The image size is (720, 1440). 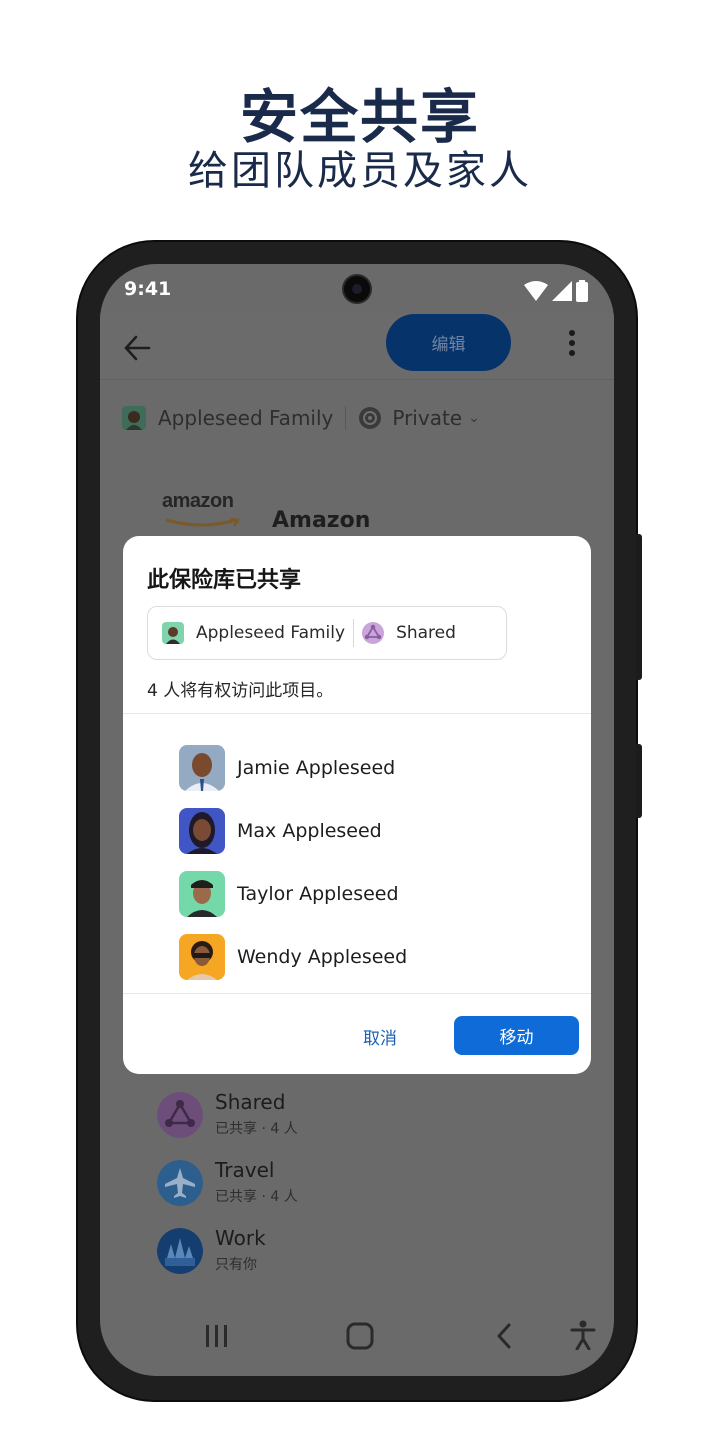 I want to click on promo-subheadline: 给团队成员及家人, so click(x=360, y=171).